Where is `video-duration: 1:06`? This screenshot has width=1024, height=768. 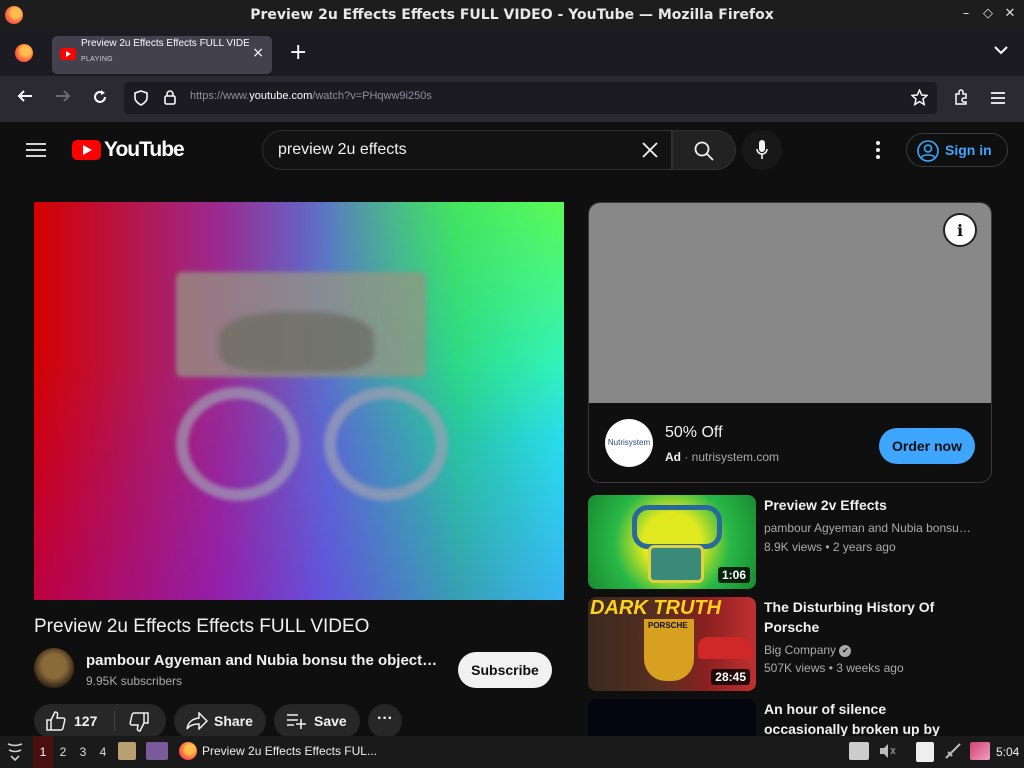 video-duration: 1:06 is located at coordinates (733, 575).